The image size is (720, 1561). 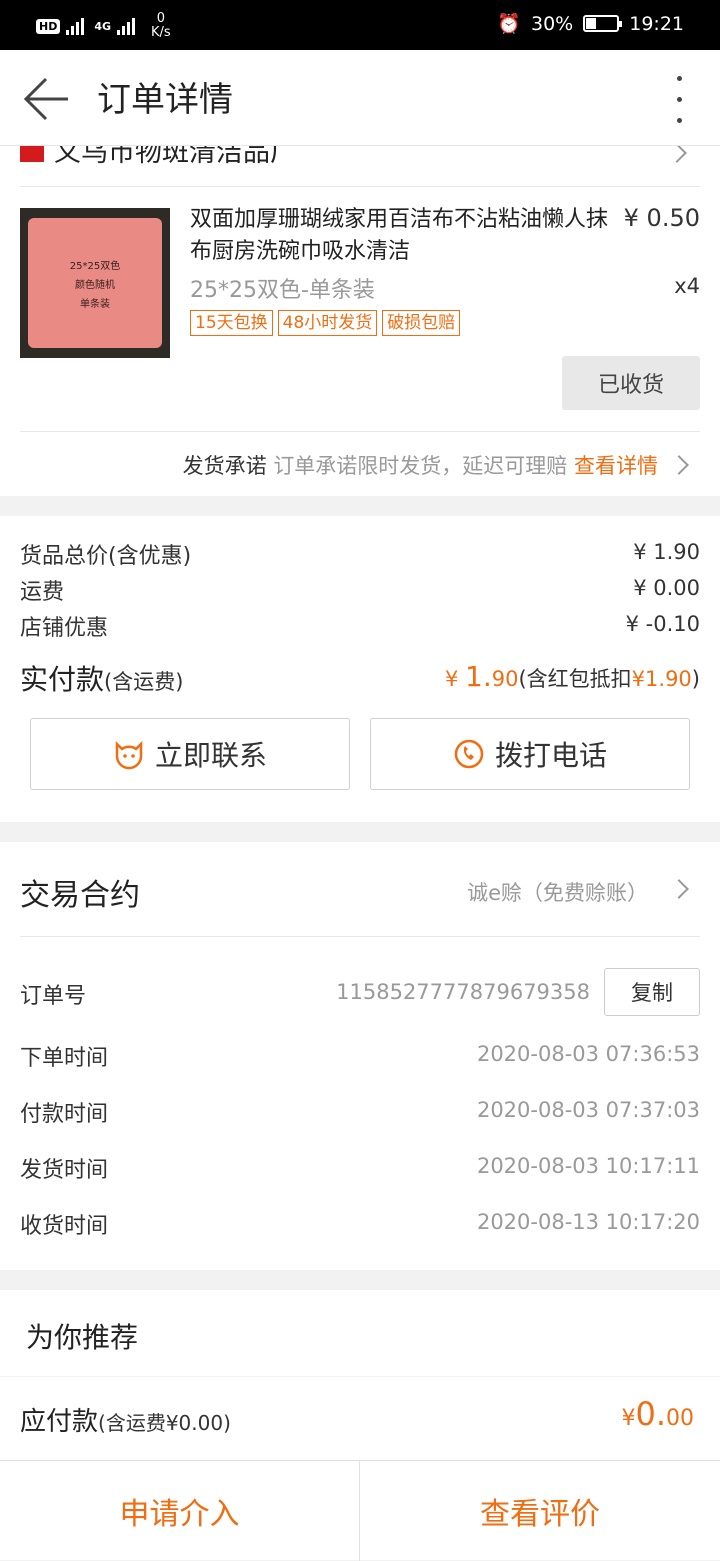 I want to click on thumb-text: 颜色随机, so click(x=95, y=285).